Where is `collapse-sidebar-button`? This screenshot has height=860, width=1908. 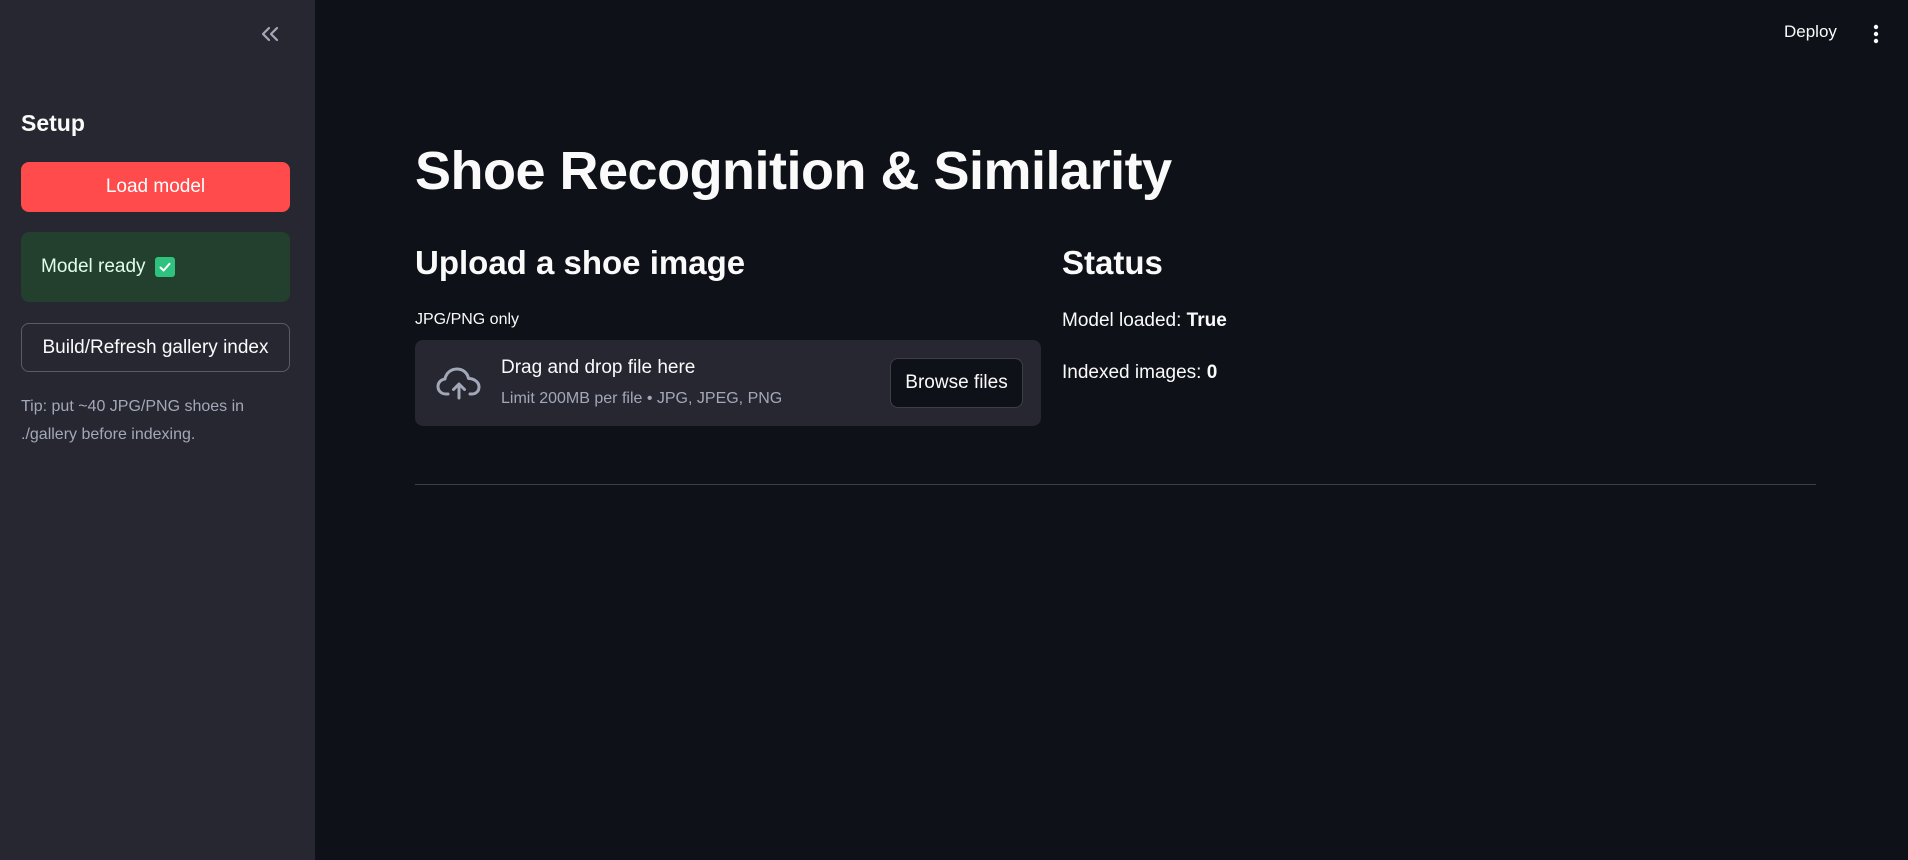 collapse-sidebar-button is located at coordinates (270, 34).